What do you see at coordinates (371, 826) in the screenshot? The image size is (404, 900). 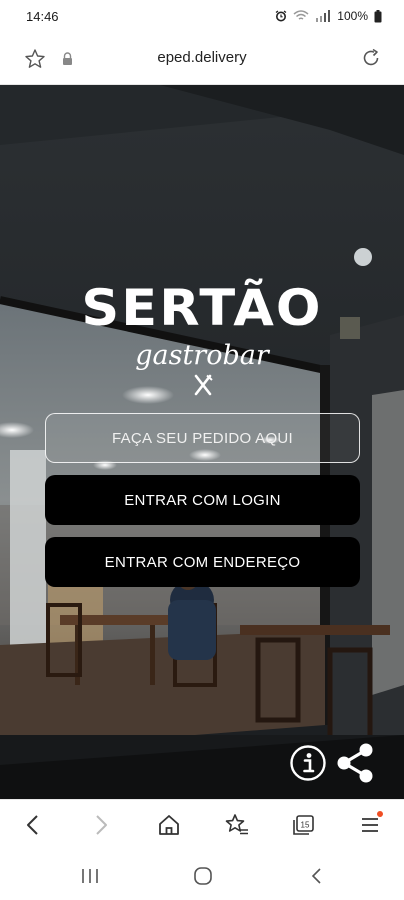 I see `menu-icon` at bounding box center [371, 826].